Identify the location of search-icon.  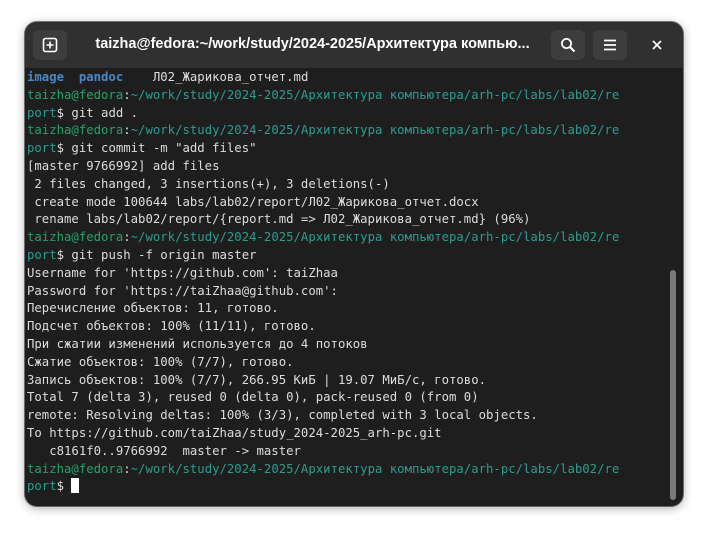
(568, 45).